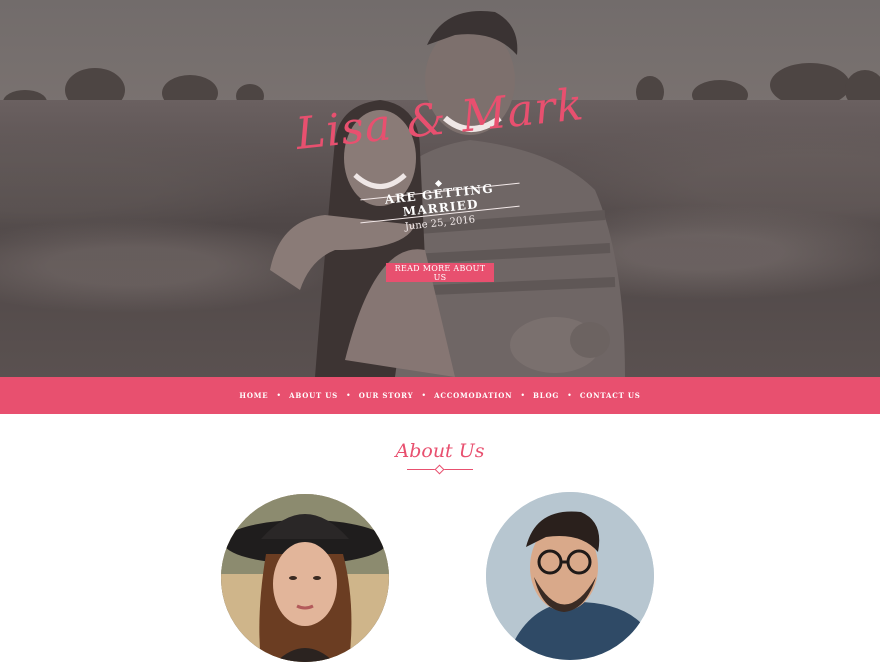 The width and height of the screenshot is (880, 662). I want to click on groom-avatar, so click(570, 576).